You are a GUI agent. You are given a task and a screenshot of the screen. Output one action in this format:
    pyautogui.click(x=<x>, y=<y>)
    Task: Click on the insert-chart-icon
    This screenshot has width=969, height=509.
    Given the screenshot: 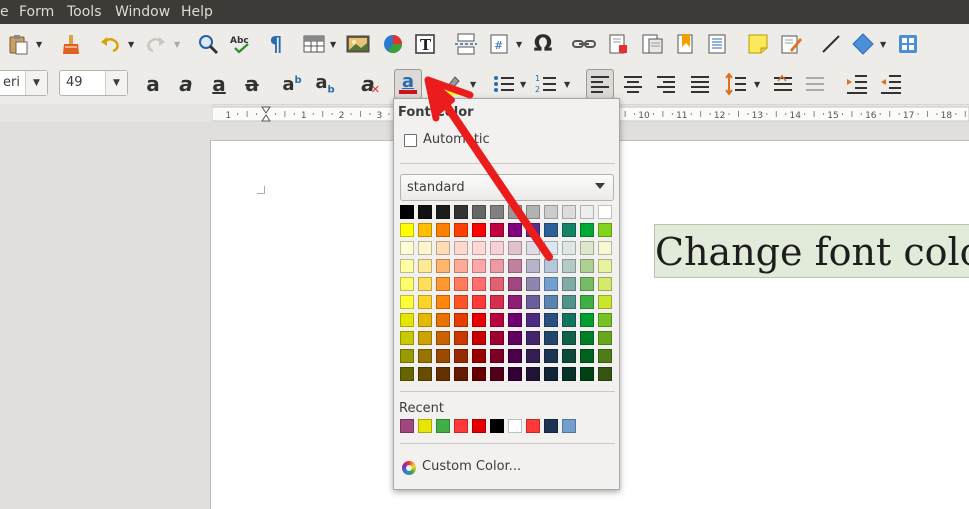 What is the action you would take?
    pyautogui.click(x=393, y=44)
    